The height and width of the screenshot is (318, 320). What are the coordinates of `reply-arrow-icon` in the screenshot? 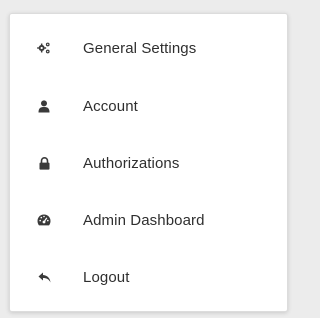 It's located at (44, 277).